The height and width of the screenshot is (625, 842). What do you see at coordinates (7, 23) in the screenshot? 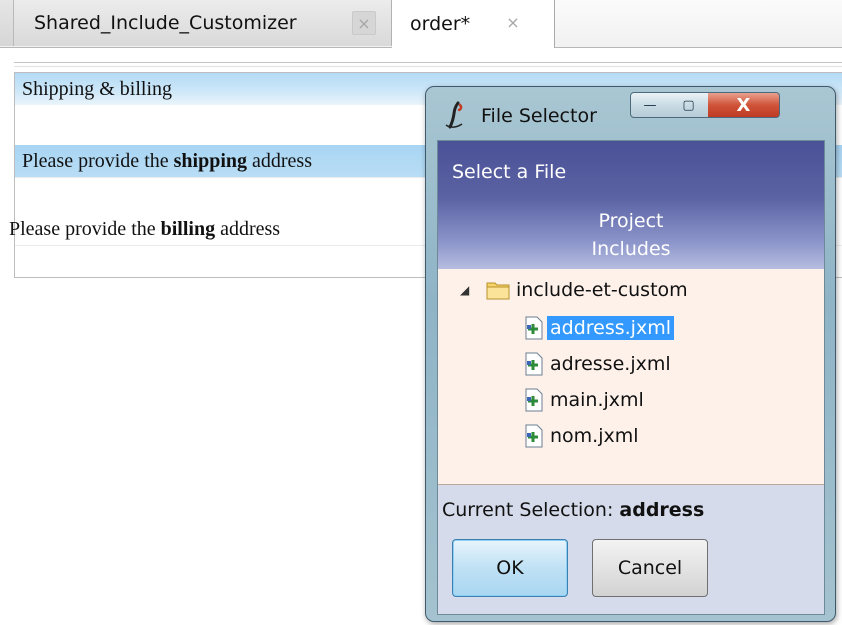
I see `tab-strip-edge` at bounding box center [7, 23].